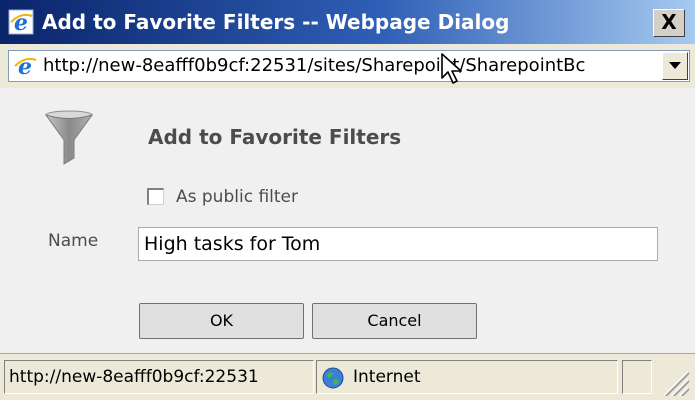  I want to click on ok-button: OK, so click(221, 321).